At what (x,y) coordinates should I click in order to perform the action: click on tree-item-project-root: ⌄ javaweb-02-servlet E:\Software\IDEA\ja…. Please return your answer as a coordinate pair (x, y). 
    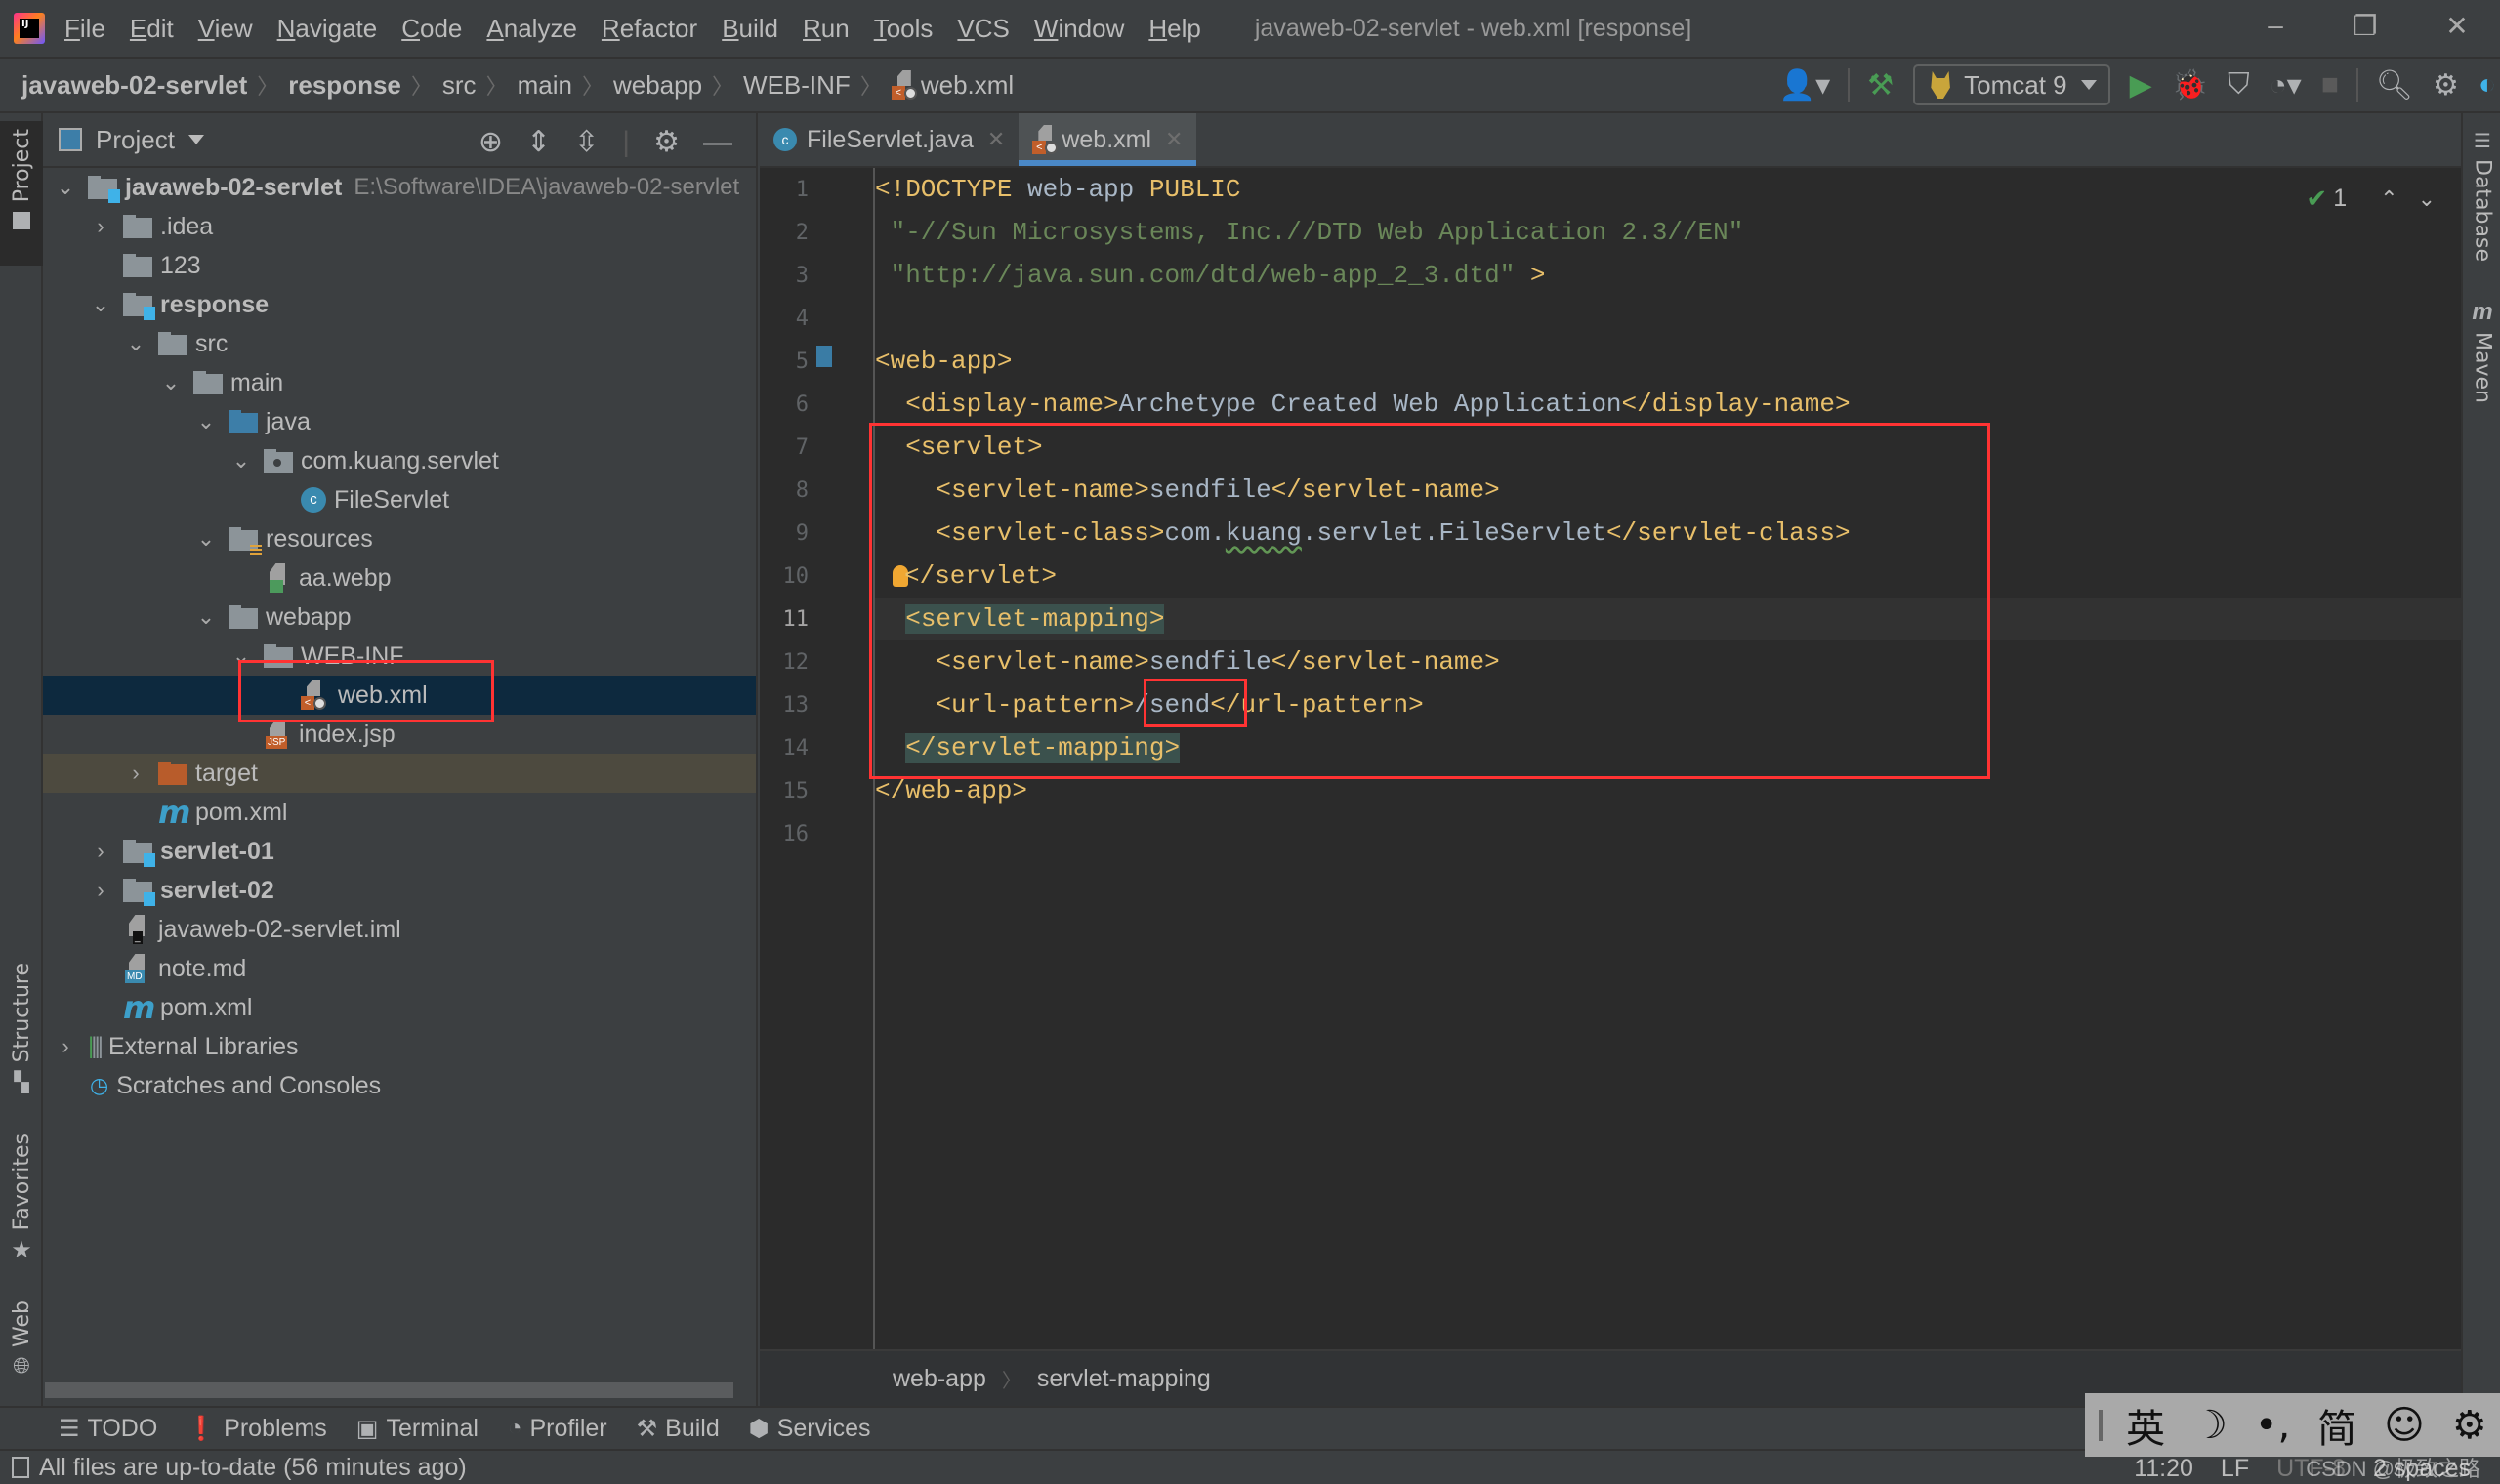
    Looking at the image, I should click on (399, 188).